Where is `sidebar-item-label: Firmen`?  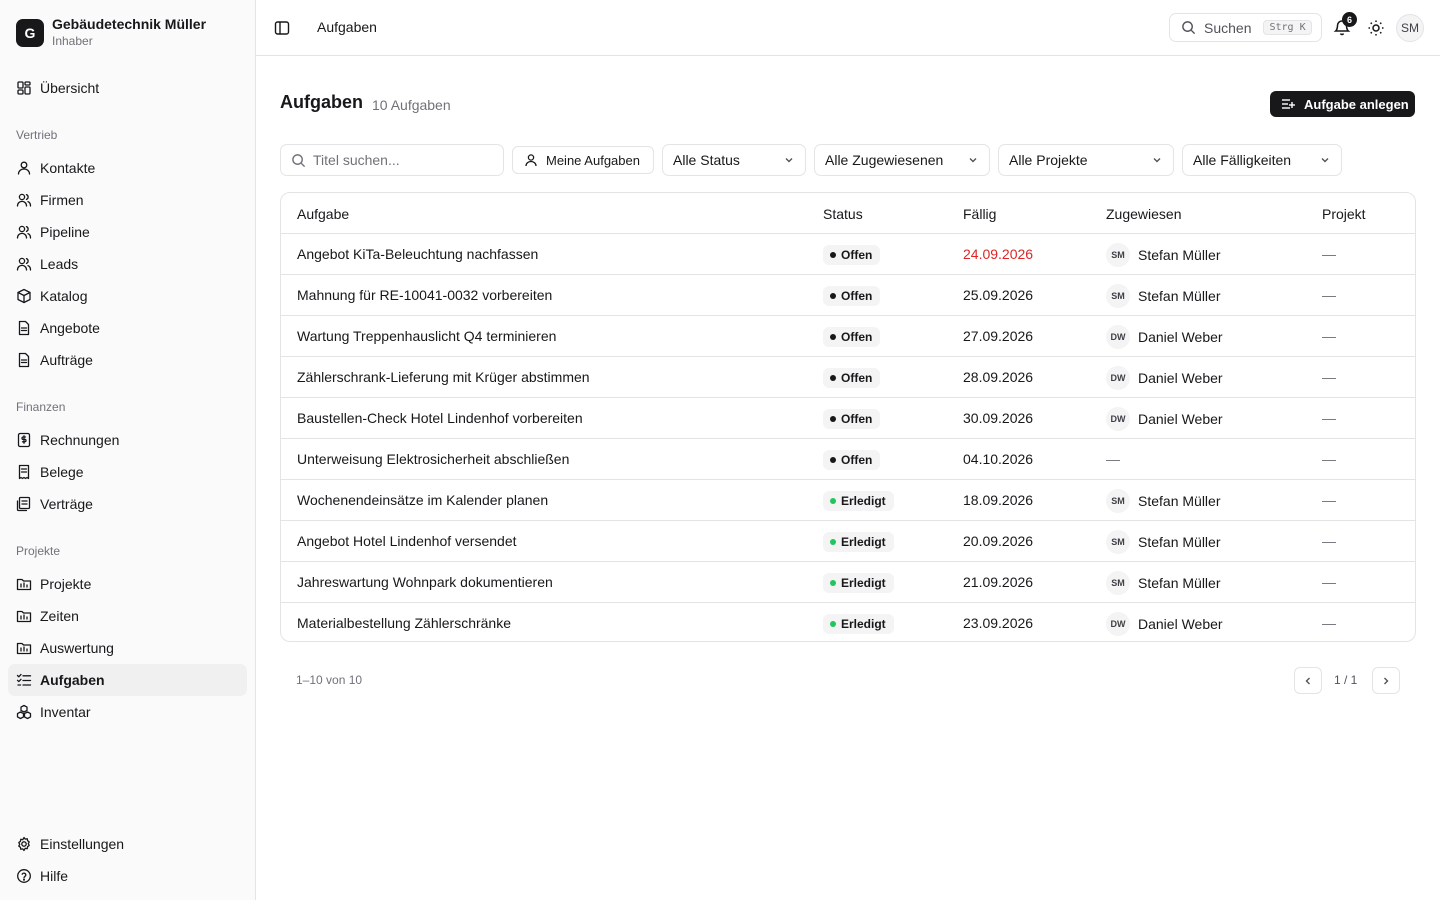 sidebar-item-label: Firmen is located at coordinates (62, 200).